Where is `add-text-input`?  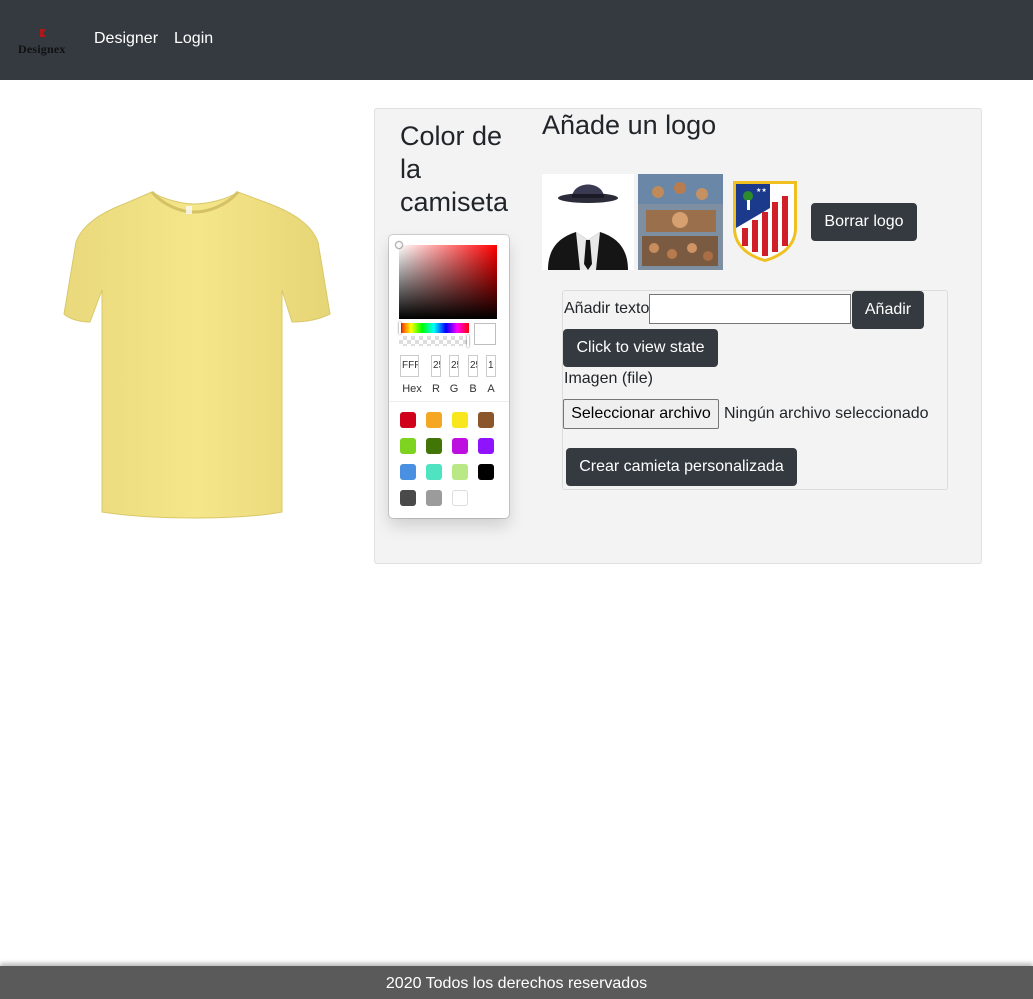
add-text-input is located at coordinates (750, 309).